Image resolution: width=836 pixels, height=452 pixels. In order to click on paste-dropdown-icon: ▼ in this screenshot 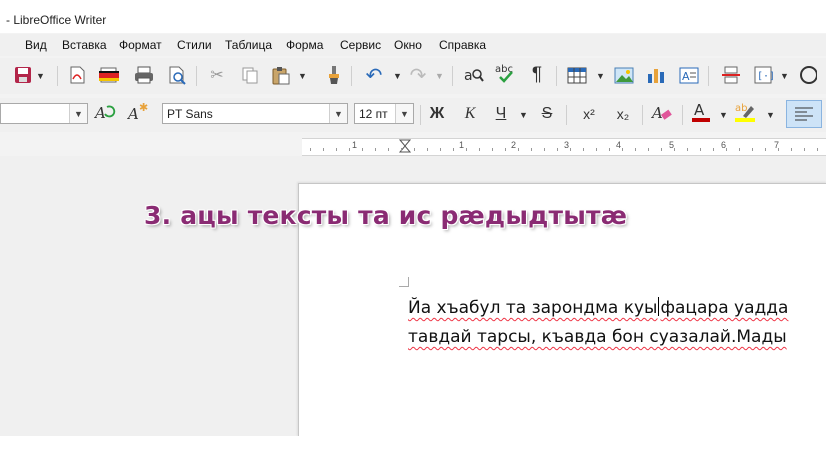, I will do `click(302, 76)`.